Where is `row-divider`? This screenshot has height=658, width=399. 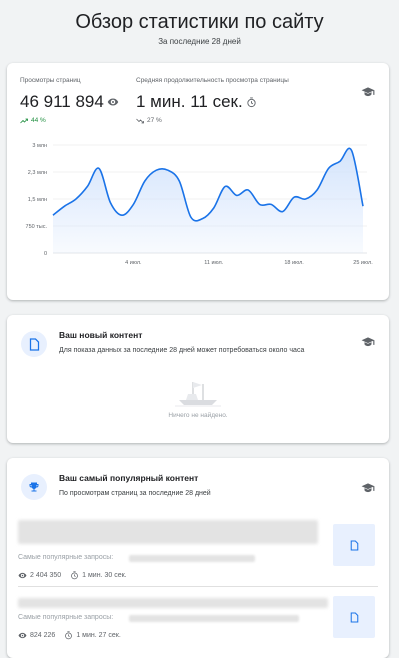 row-divider is located at coordinates (198, 586).